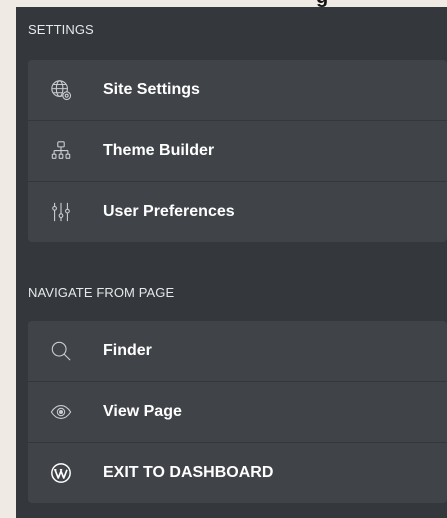  What do you see at coordinates (127, 350) in the screenshot?
I see `menu-item-label: Finder` at bounding box center [127, 350].